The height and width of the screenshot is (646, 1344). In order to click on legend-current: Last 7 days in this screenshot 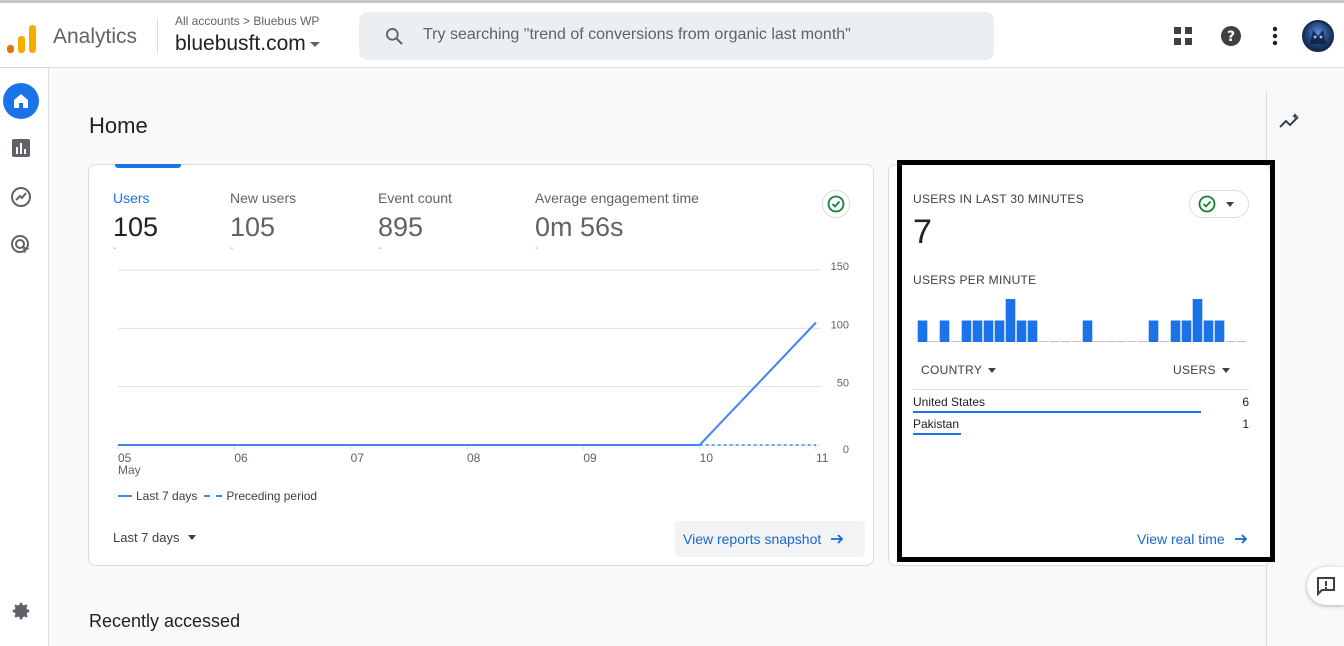, I will do `click(167, 496)`.